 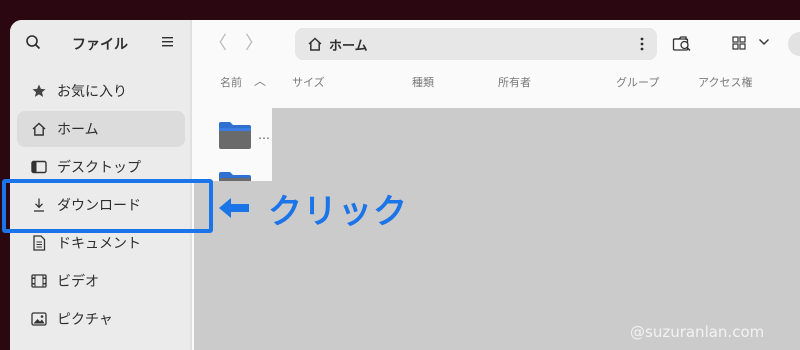 I want to click on picture-icon, so click(x=39, y=319).